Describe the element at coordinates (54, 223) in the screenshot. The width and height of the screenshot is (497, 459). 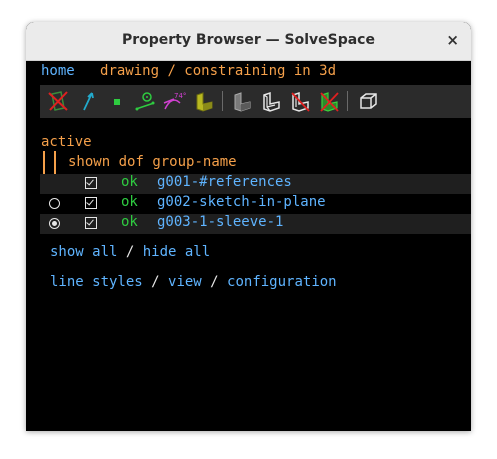
I see `active-radio-selected` at that location.